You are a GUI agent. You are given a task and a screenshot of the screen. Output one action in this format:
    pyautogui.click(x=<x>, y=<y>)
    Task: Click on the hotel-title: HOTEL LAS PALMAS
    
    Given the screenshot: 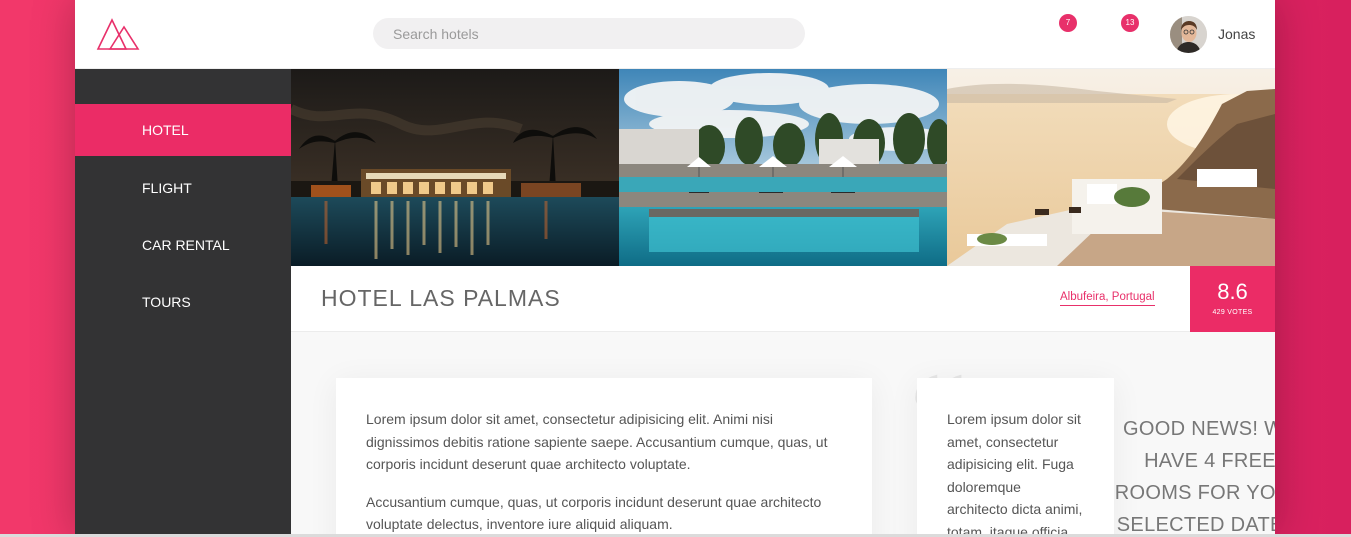 What is the action you would take?
    pyautogui.click(x=441, y=298)
    